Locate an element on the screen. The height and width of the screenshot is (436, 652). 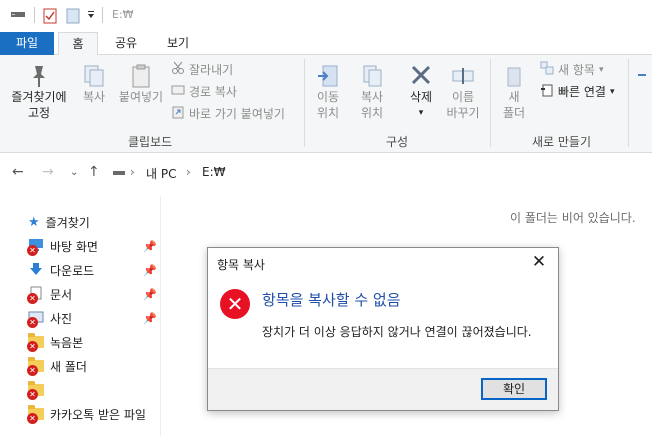
rename-label-2: 바꾸기 is located at coordinates (463, 113).